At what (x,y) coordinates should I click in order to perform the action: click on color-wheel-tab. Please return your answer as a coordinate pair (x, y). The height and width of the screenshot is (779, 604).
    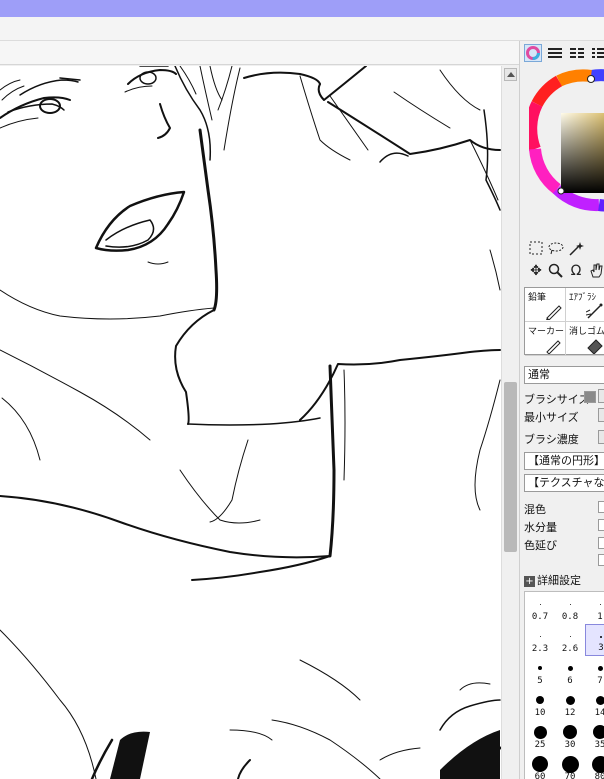
    Looking at the image, I should click on (533, 53).